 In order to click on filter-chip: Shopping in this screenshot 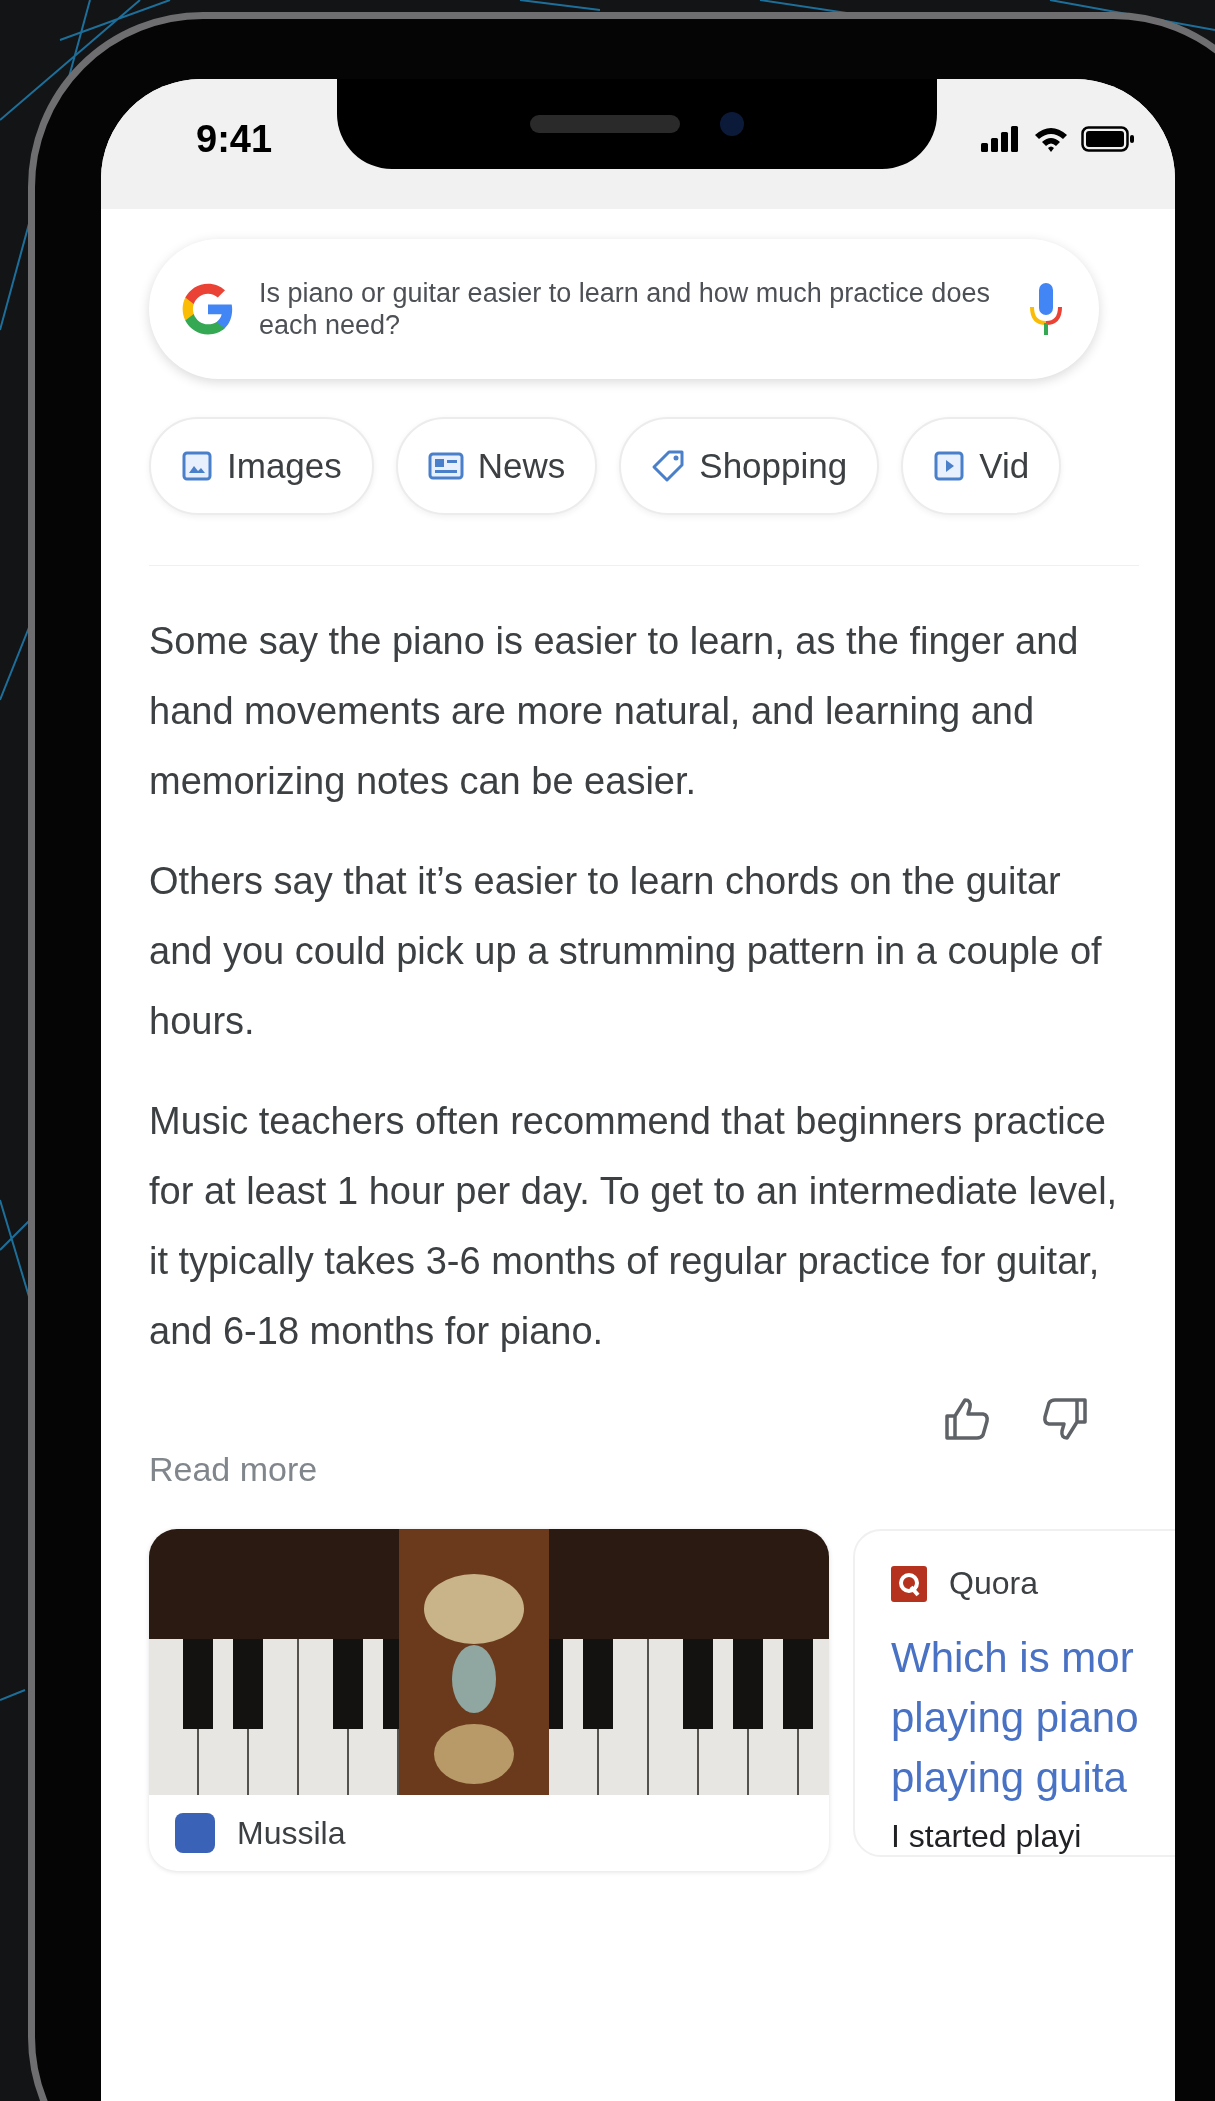, I will do `click(749, 466)`.